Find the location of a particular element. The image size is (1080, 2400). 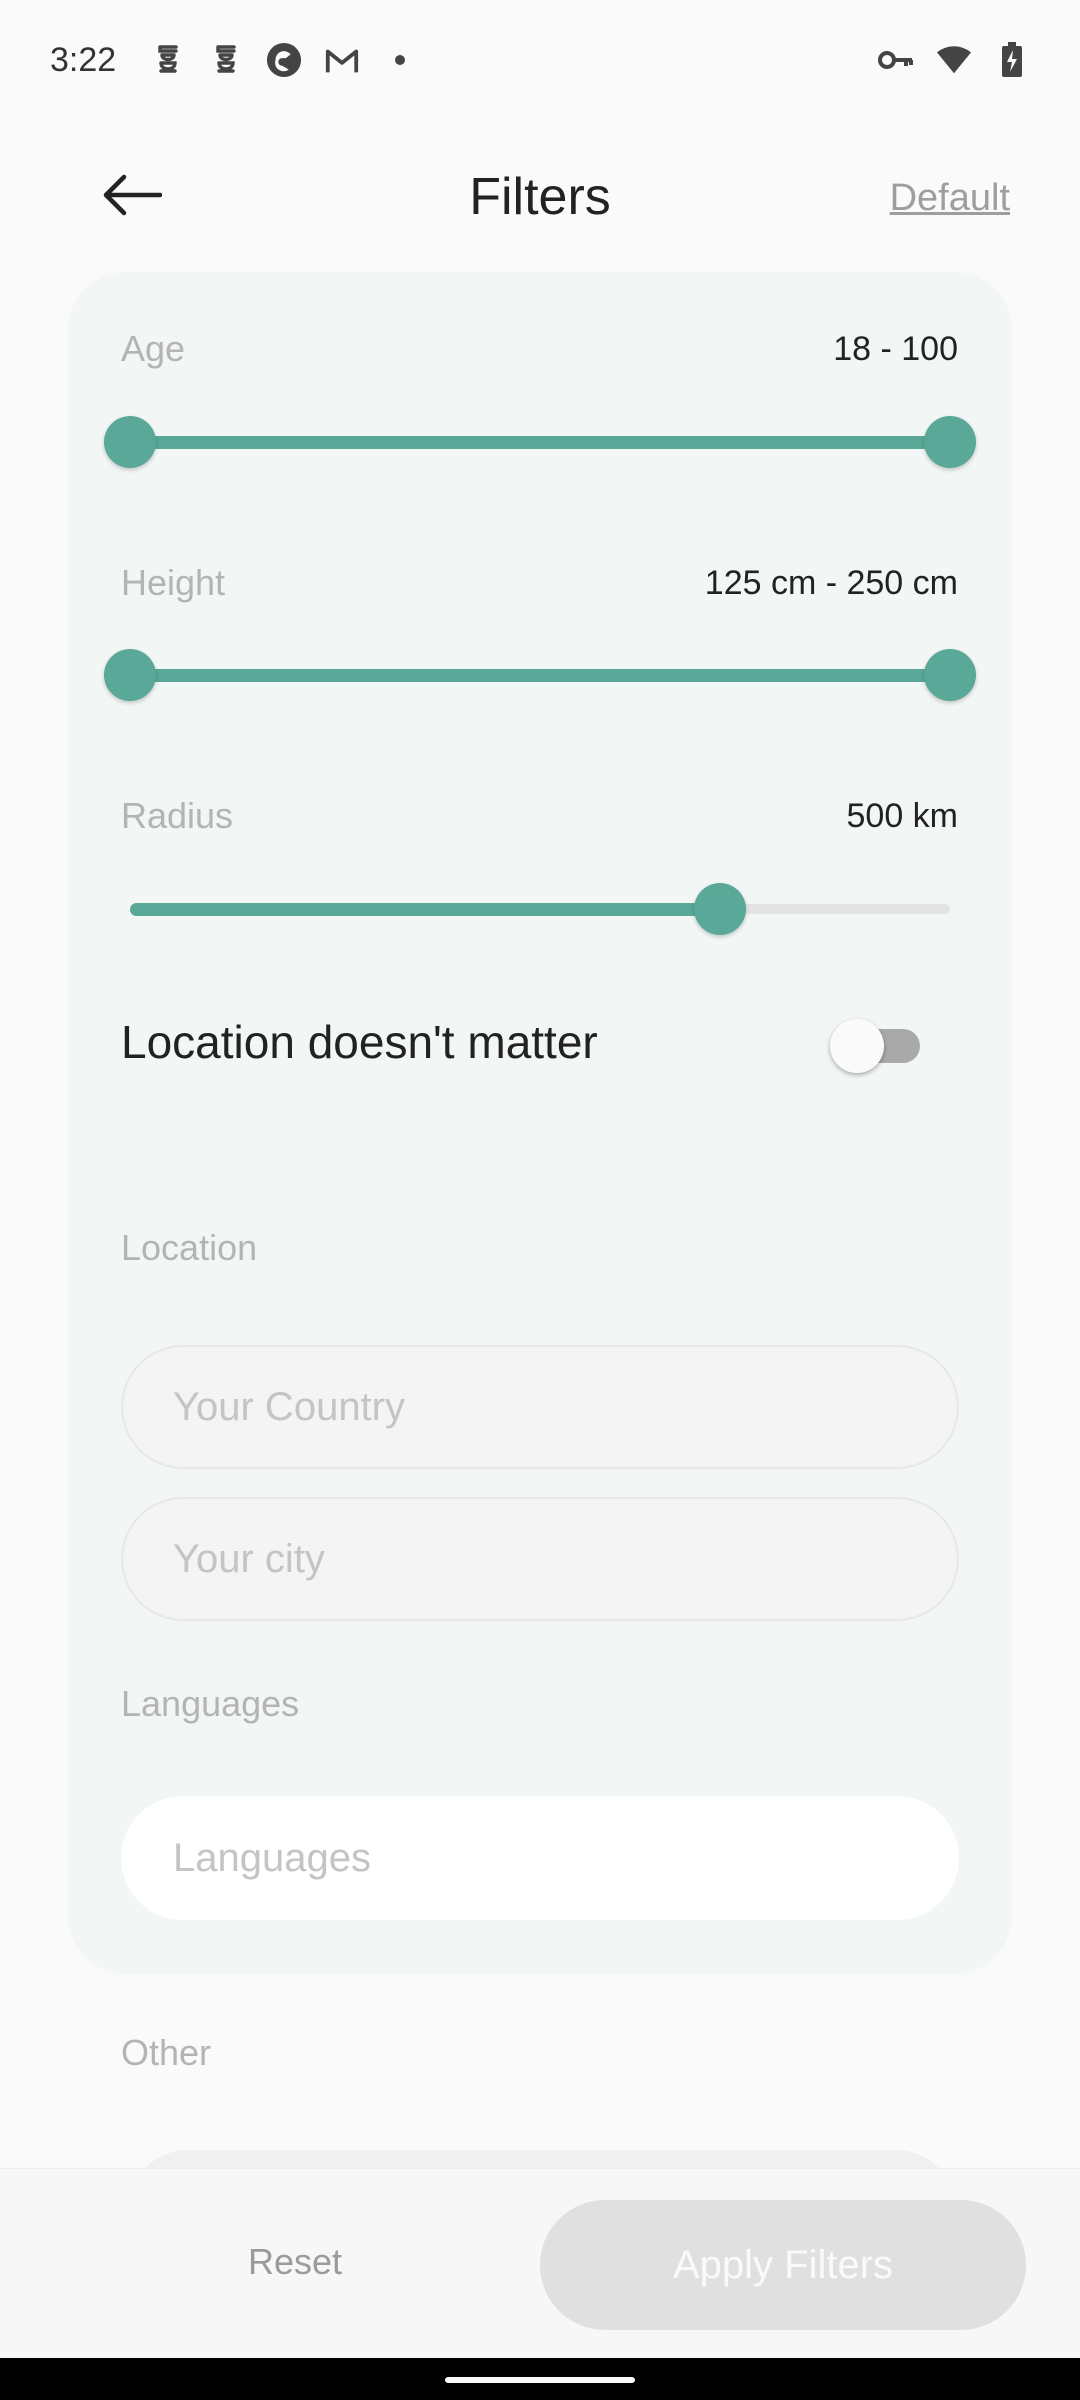

switch-knob is located at coordinates (857, 1046).